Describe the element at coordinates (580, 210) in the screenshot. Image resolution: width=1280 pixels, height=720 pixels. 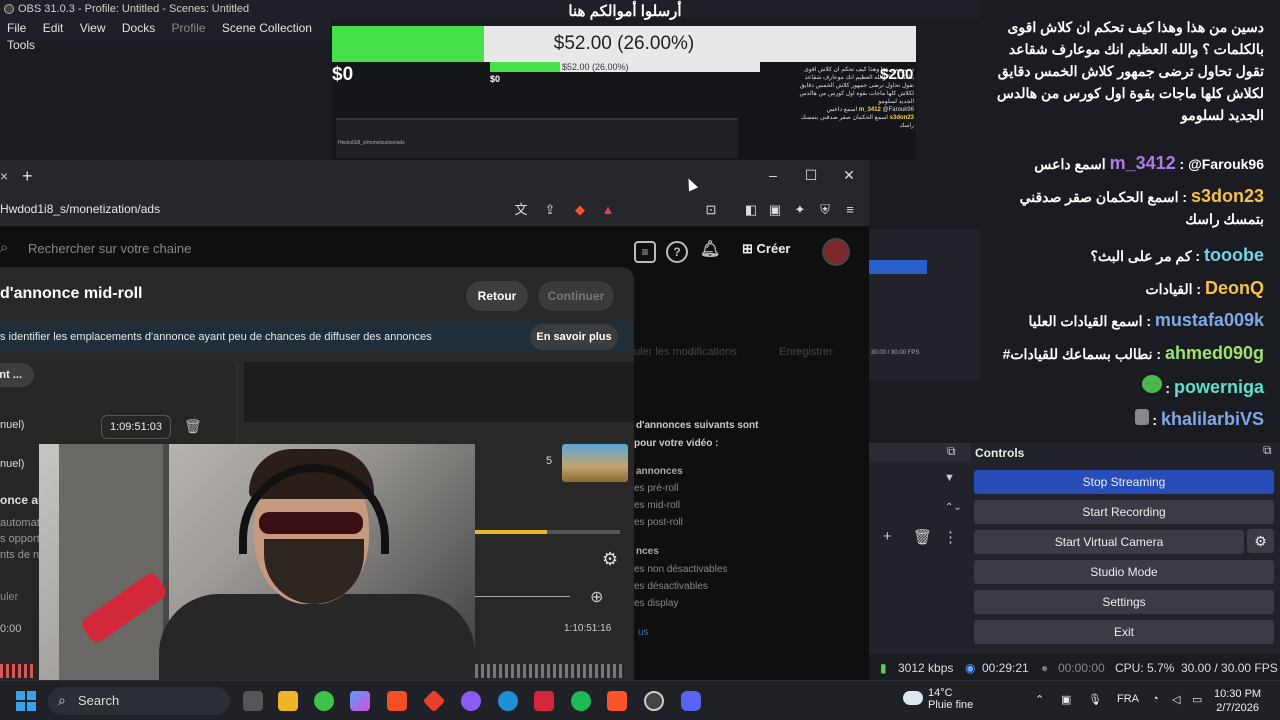
I see `brave-shield-icon: ◆` at that location.